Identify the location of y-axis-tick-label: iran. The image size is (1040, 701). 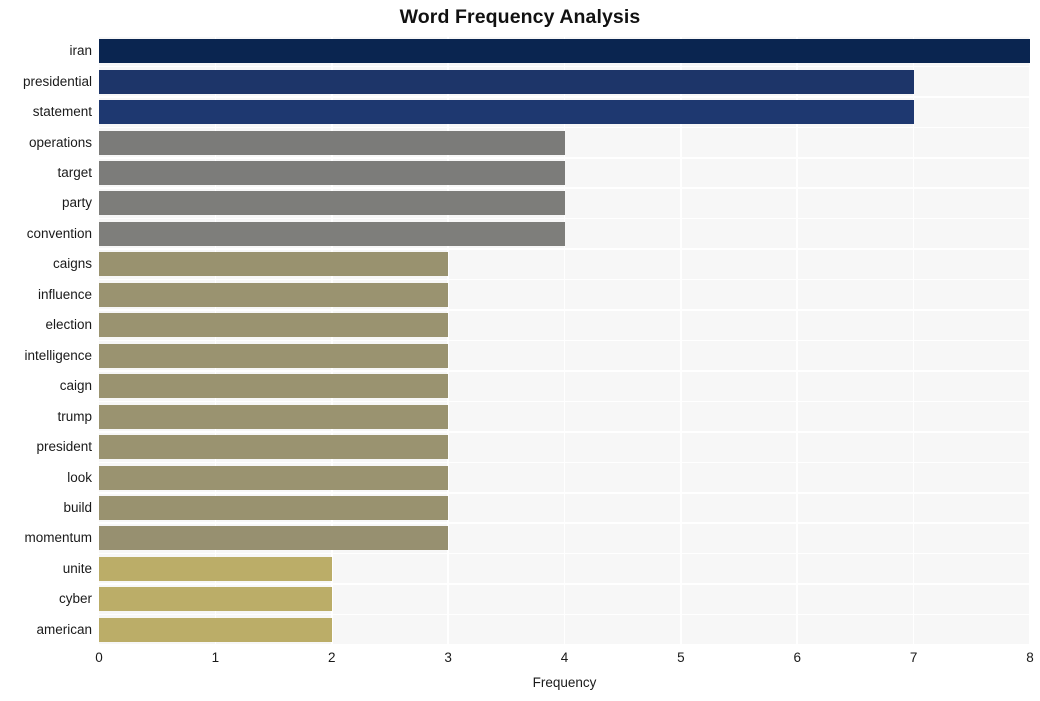
(80, 51).